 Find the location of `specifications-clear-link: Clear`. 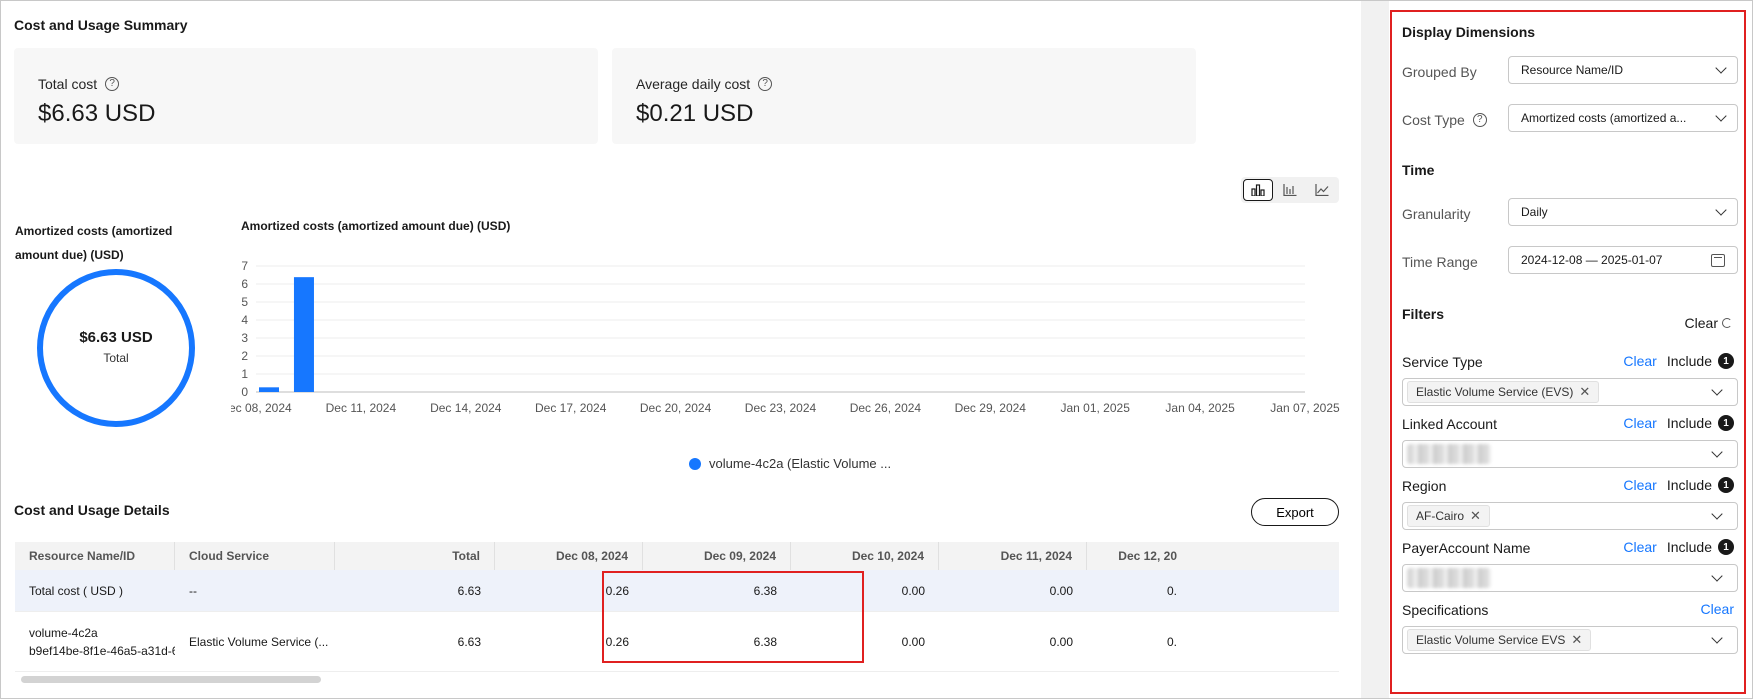

specifications-clear-link: Clear is located at coordinates (1717, 609).